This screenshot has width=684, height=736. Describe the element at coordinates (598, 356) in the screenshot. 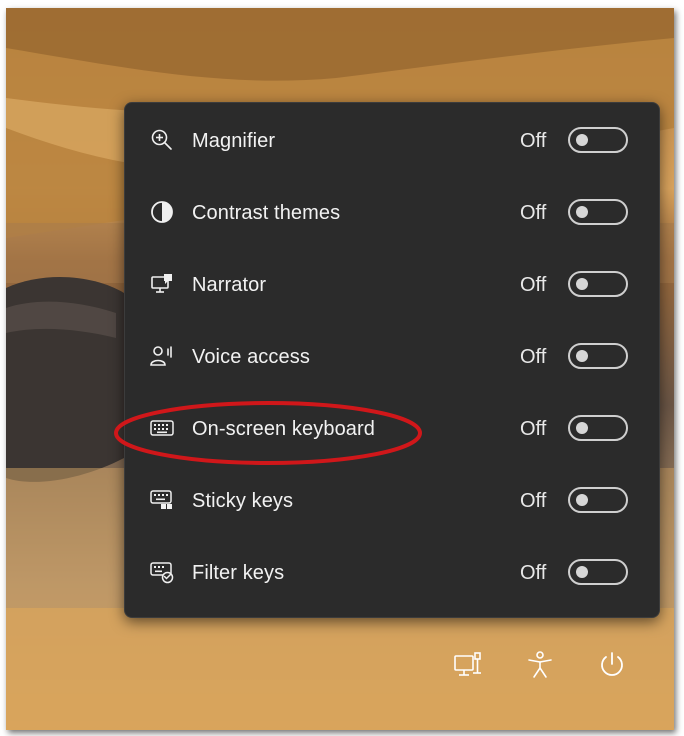

I see `voice-access-toggle` at that location.